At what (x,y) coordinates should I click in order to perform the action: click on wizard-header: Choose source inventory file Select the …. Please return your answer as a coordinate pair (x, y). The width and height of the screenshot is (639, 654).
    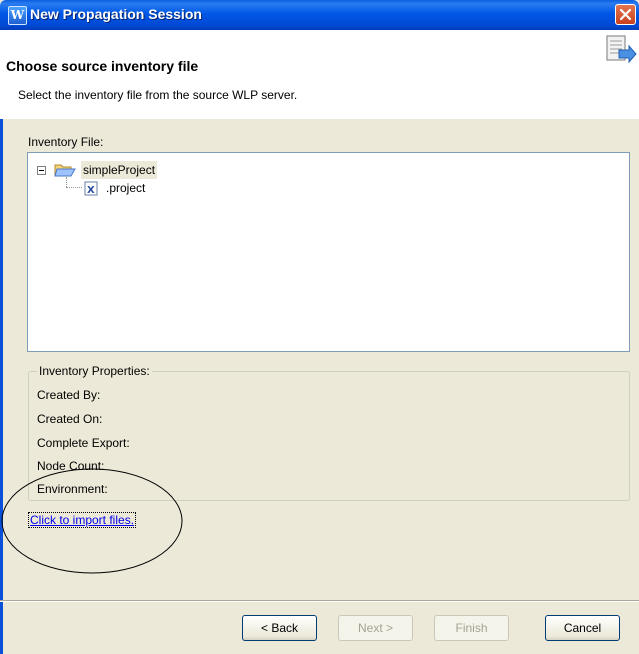
    Looking at the image, I should click on (319, 74).